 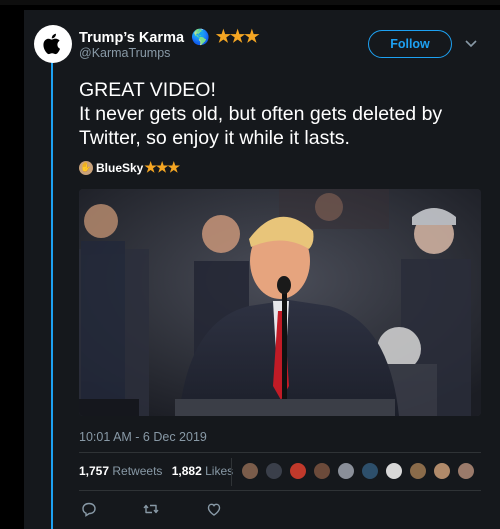 I want to click on action-bar, so click(x=169, y=510).